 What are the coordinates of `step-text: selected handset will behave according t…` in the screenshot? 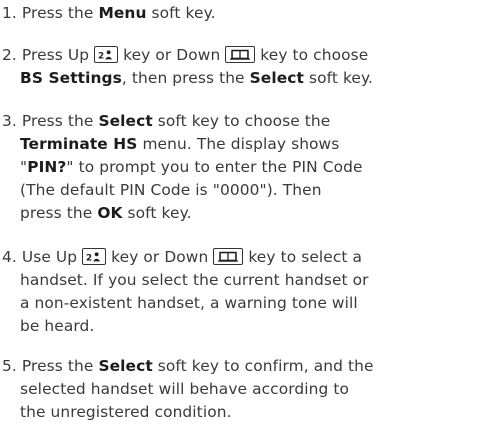 It's located at (185, 389).